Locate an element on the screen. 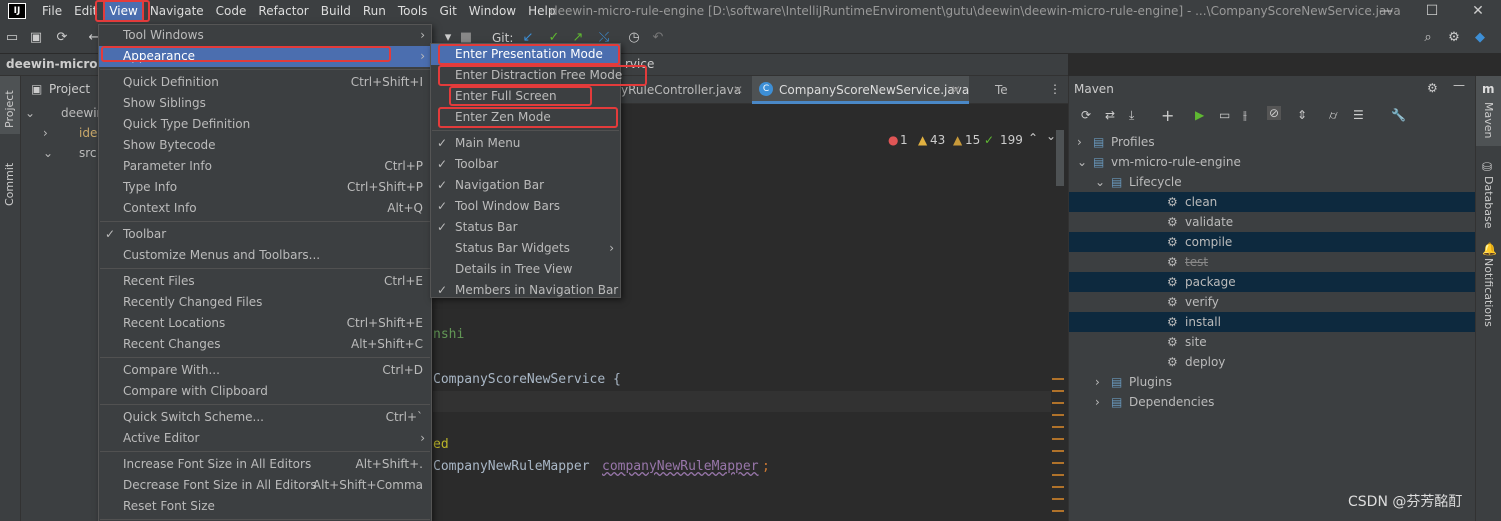 The height and width of the screenshot is (521, 1501). collapse-all-icon: ⇕ is located at coordinates (1302, 115).